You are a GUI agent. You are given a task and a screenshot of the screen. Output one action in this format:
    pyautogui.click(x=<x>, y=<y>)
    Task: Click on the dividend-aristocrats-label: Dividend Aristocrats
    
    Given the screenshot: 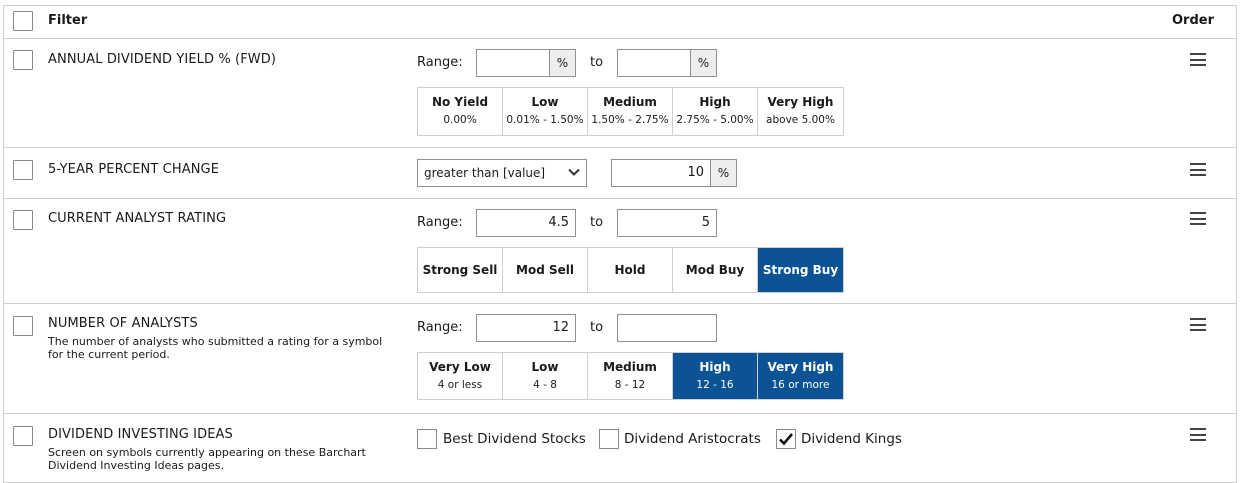 What is the action you would take?
    pyautogui.click(x=692, y=439)
    